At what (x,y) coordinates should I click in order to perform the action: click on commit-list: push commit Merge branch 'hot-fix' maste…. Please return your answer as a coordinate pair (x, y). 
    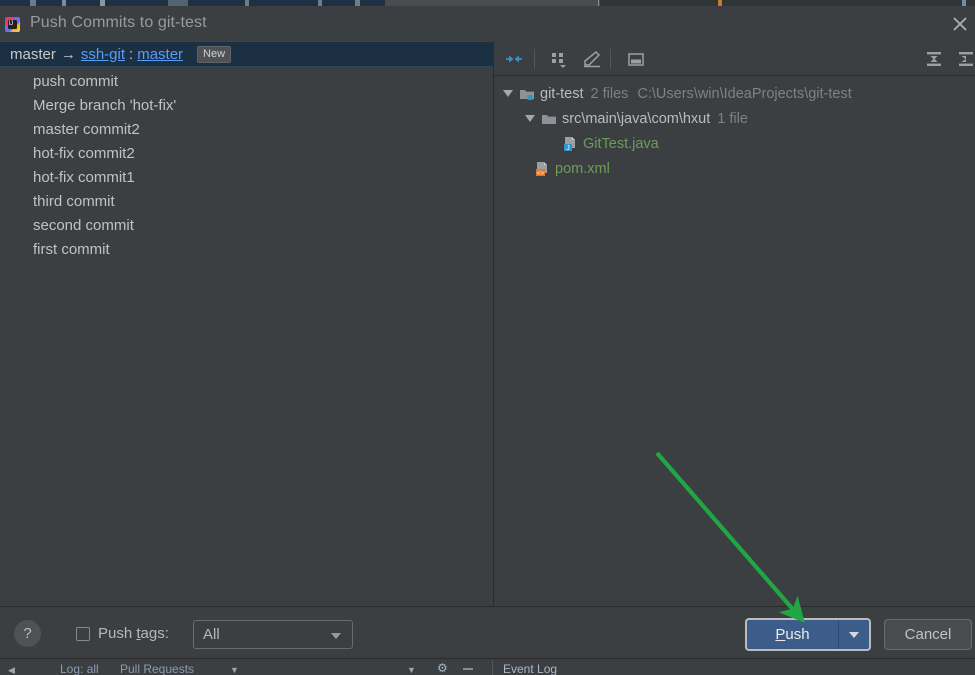
    Looking at the image, I should click on (246, 164).